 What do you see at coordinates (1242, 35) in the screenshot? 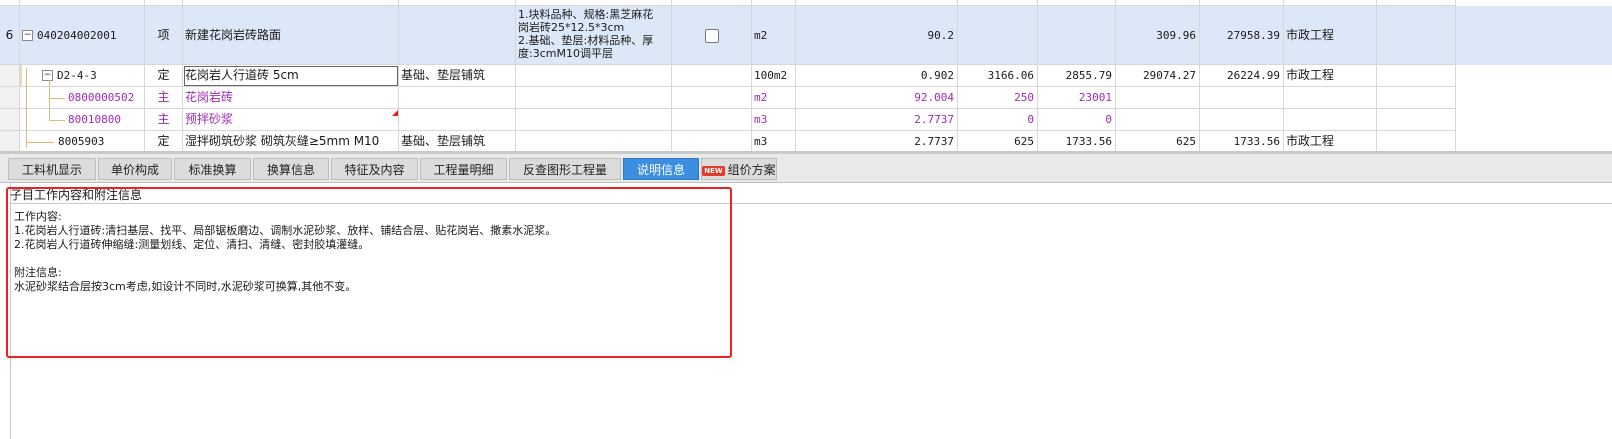
I see `total-cell: 27958.39` at bounding box center [1242, 35].